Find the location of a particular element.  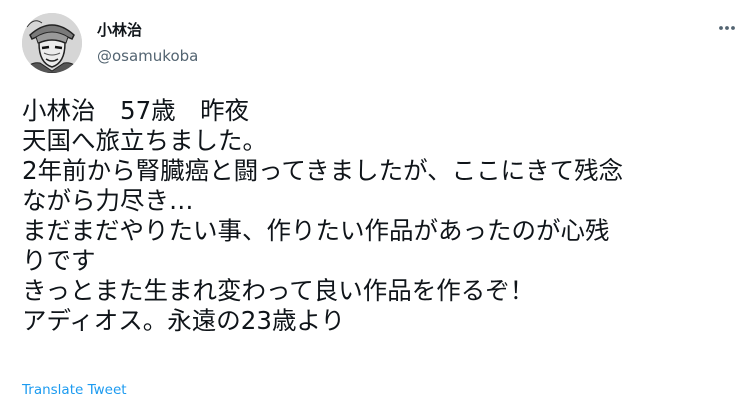

author-block: 小林治 @osamukoba is located at coordinates (147, 43).